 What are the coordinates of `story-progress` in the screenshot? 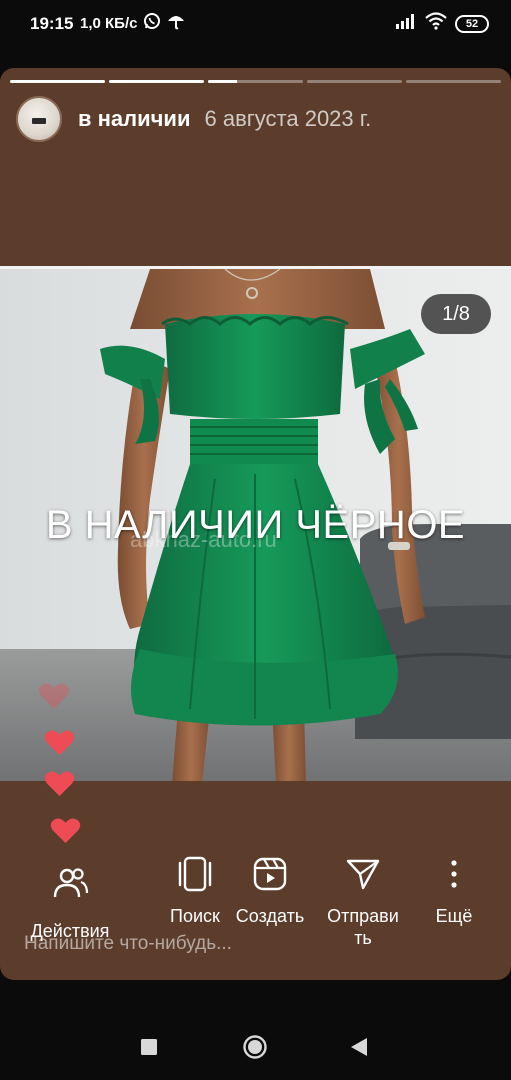 It's located at (255, 81).